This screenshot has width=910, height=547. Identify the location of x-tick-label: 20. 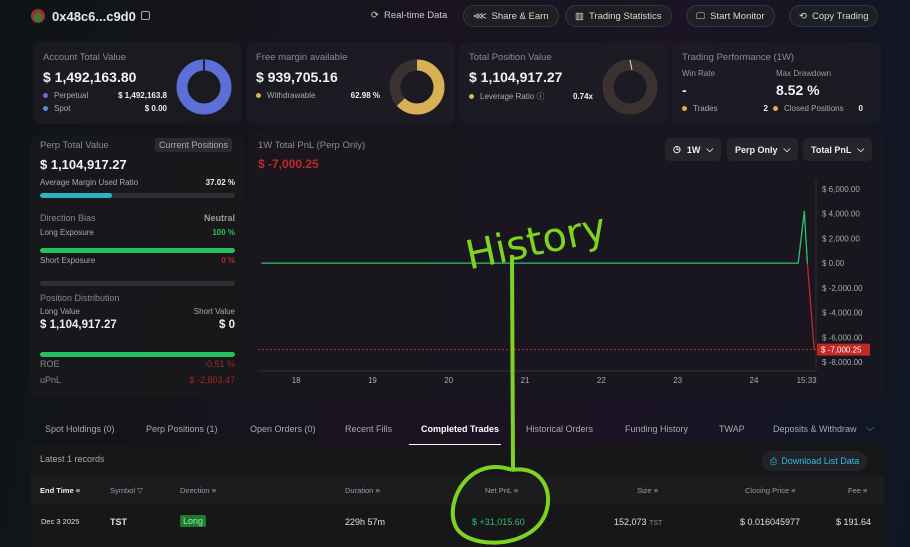
(448, 380).